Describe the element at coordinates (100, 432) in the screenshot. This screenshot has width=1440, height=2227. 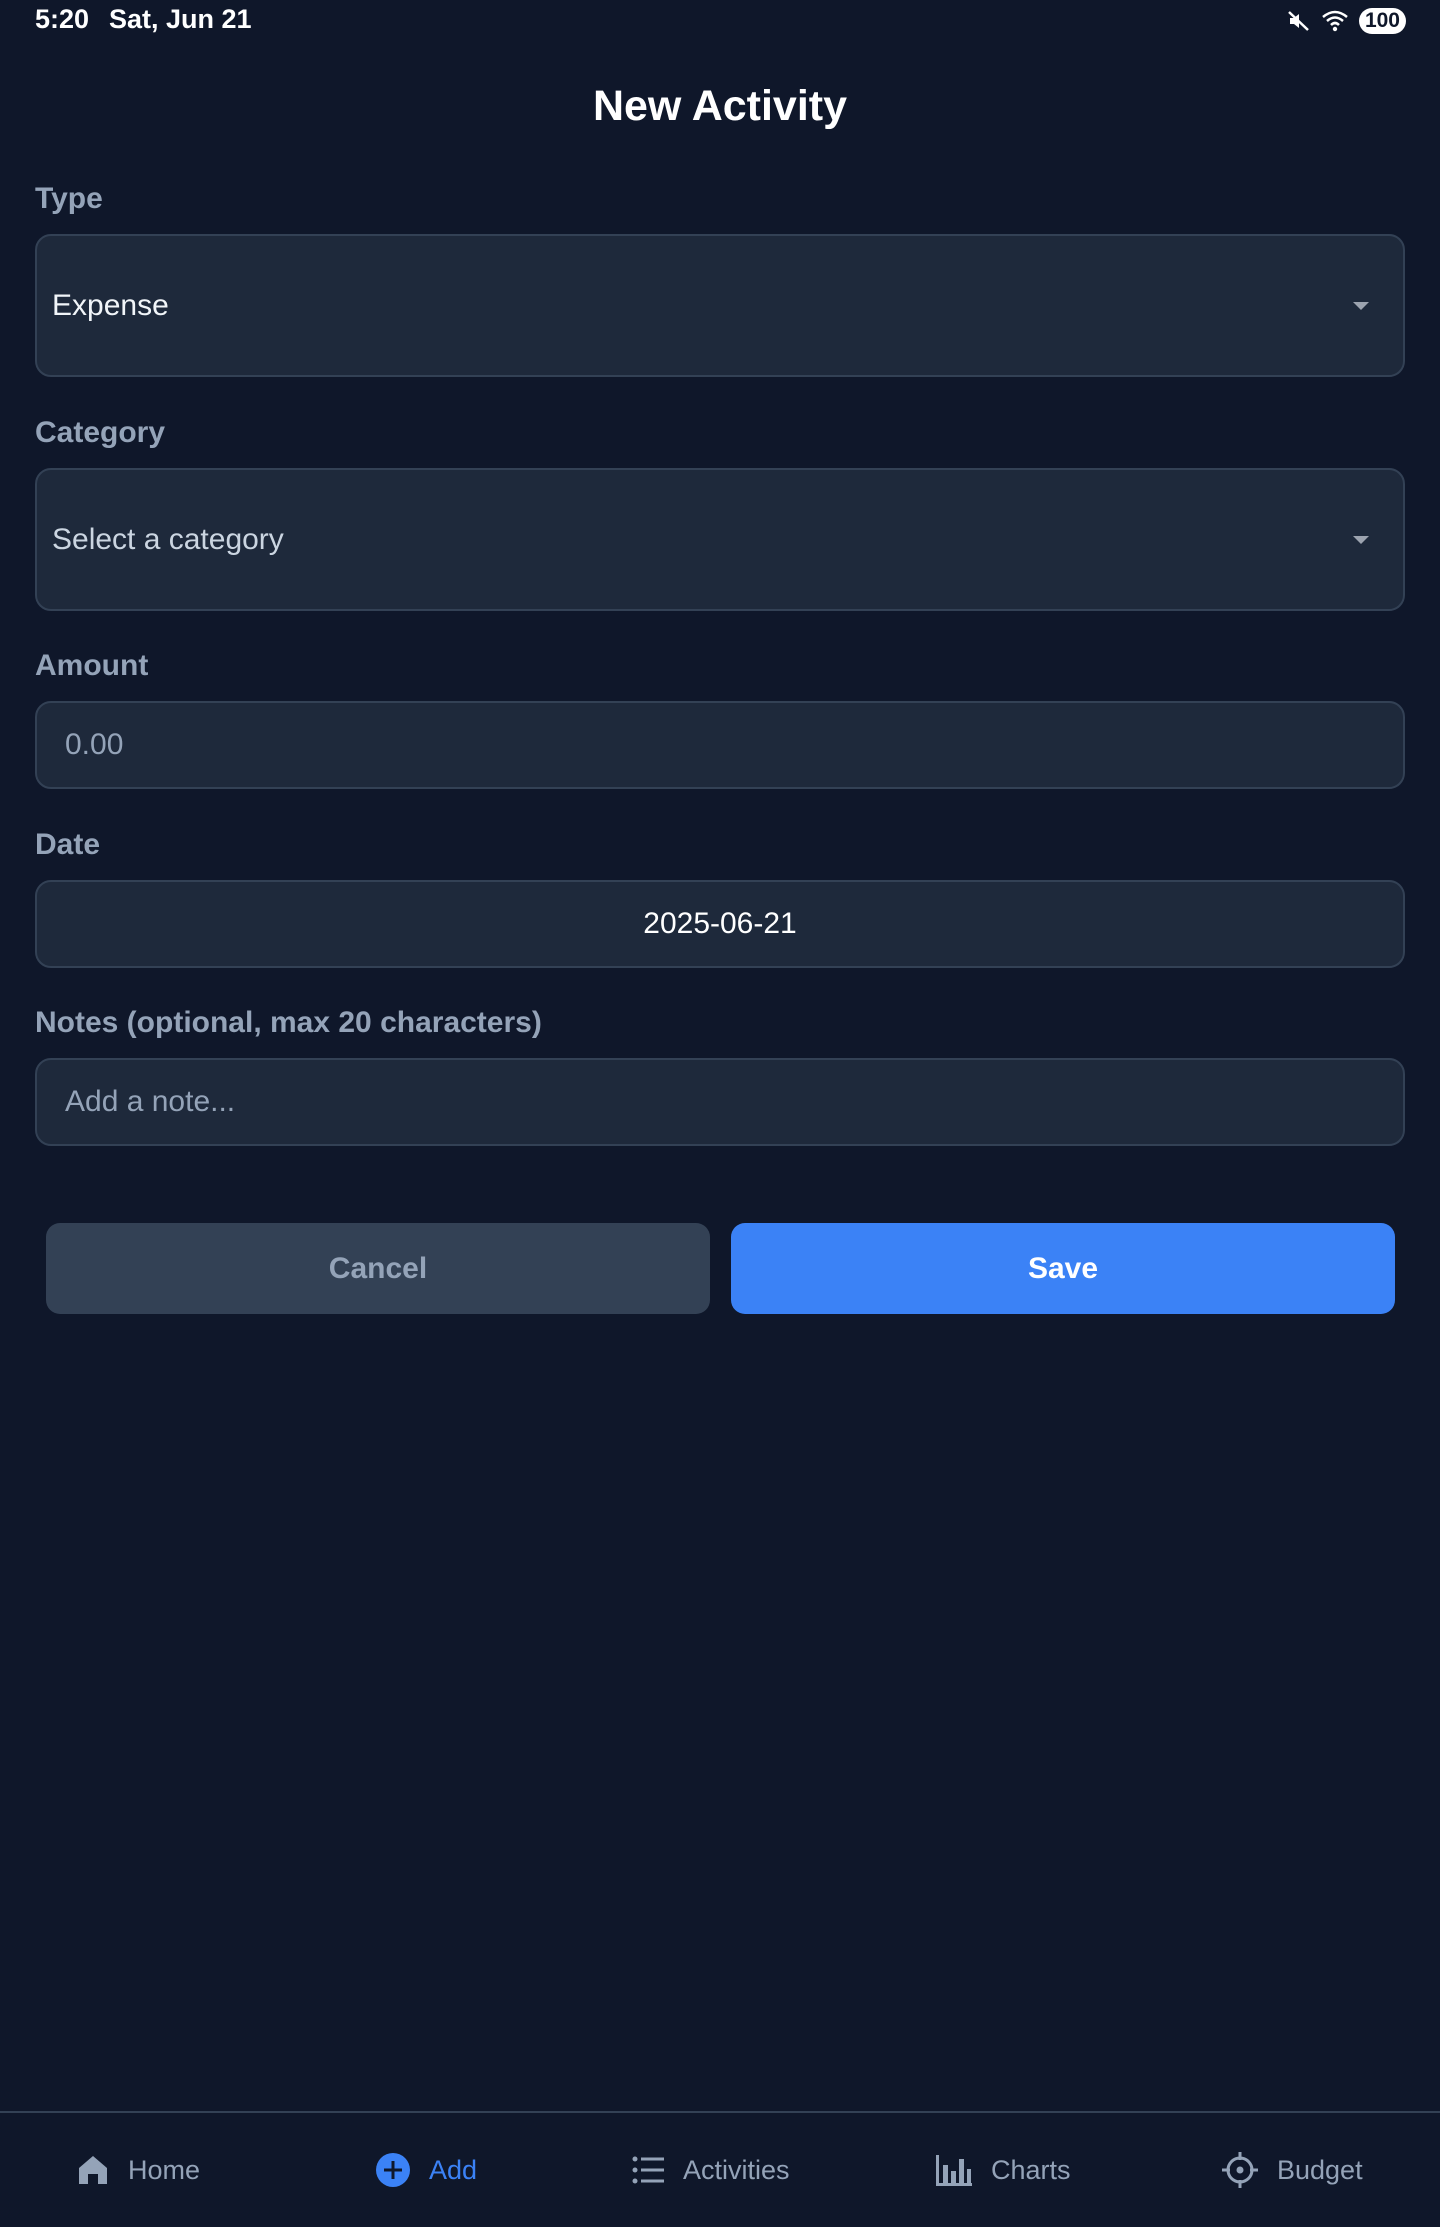
I see `category-label: Category` at that location.